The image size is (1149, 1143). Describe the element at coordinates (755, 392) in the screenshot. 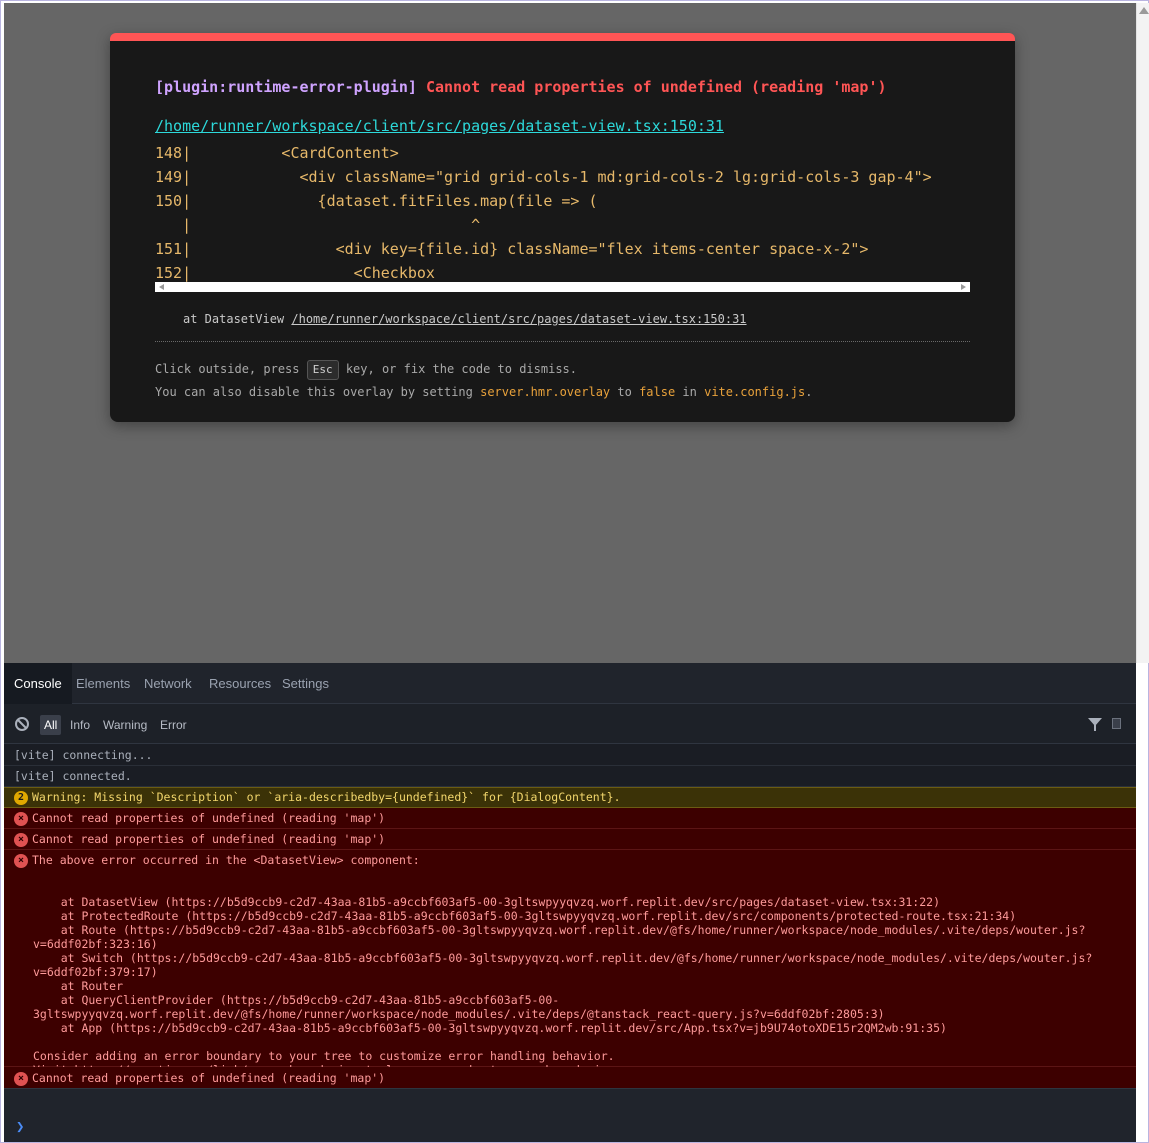

I see `tip-config-file: vite.config.js` at that location.